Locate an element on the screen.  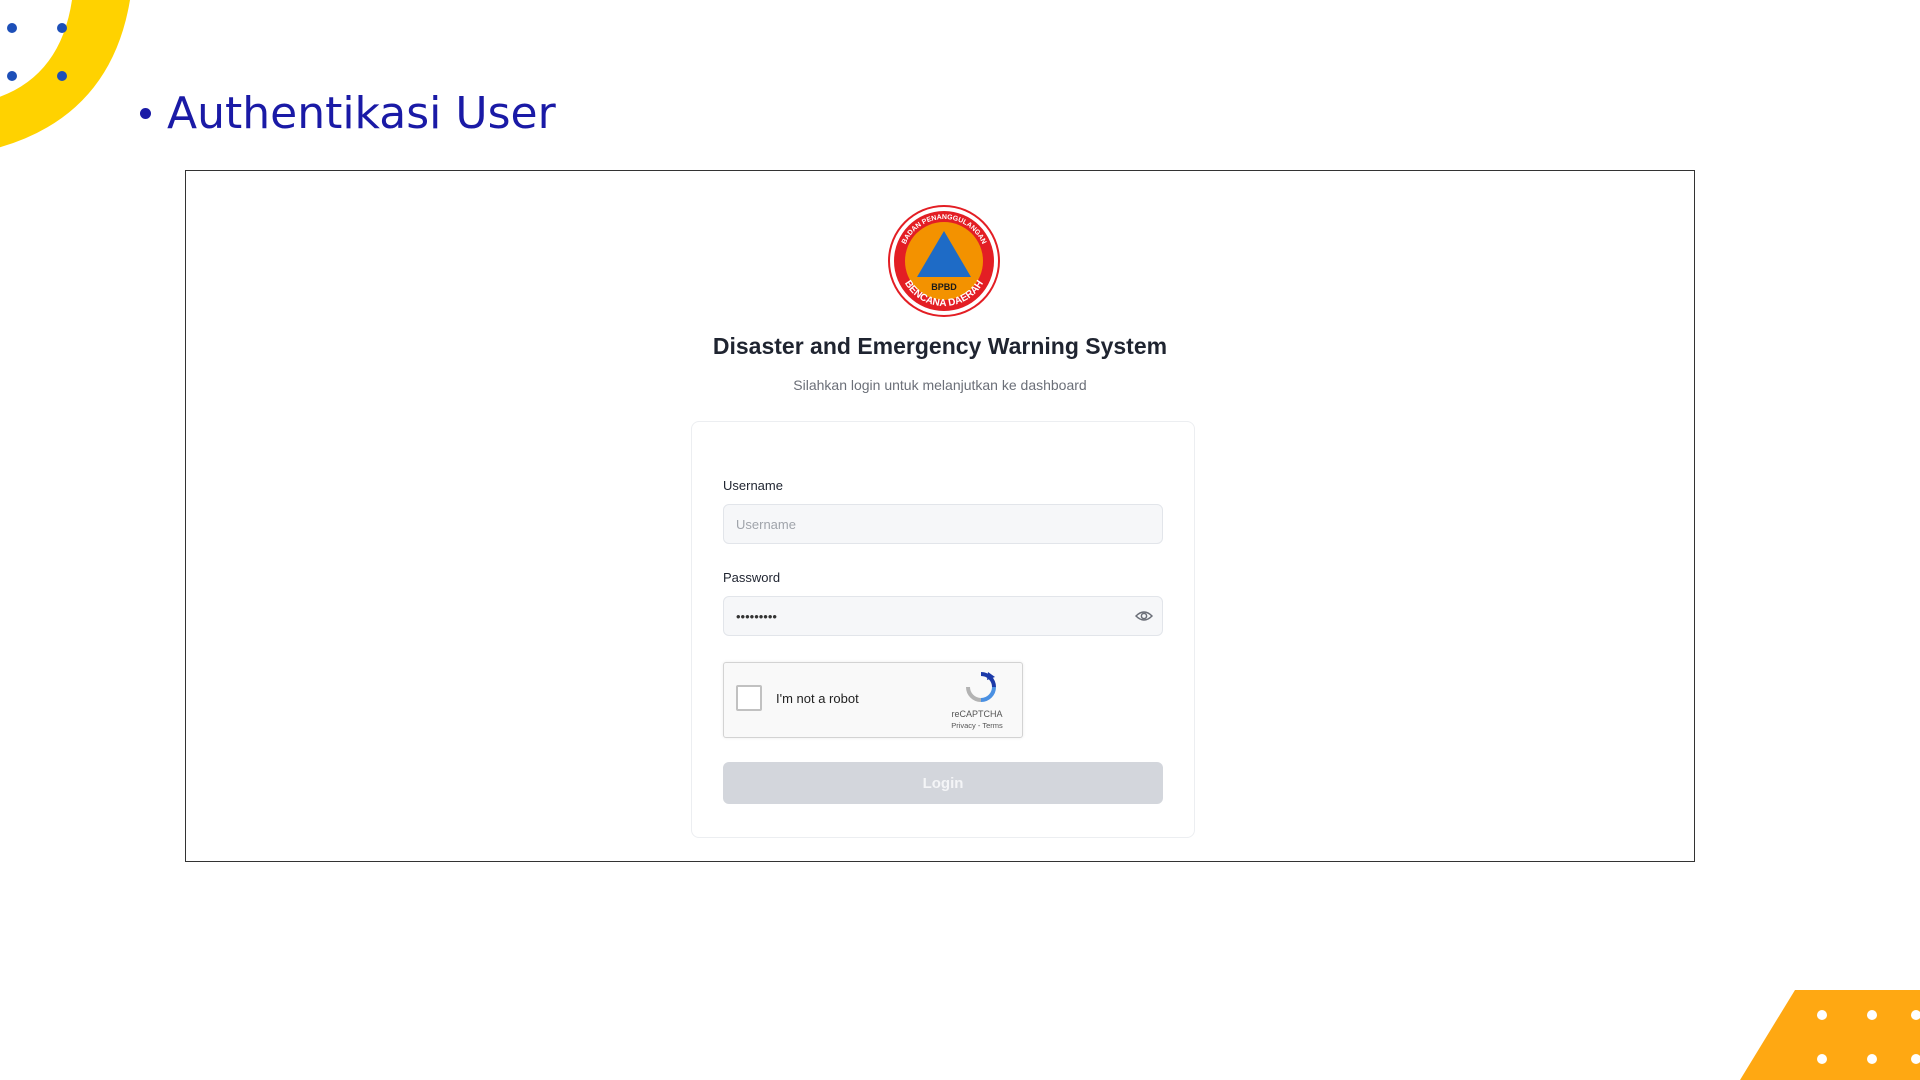
password-input is located at coordinates (943, 616).